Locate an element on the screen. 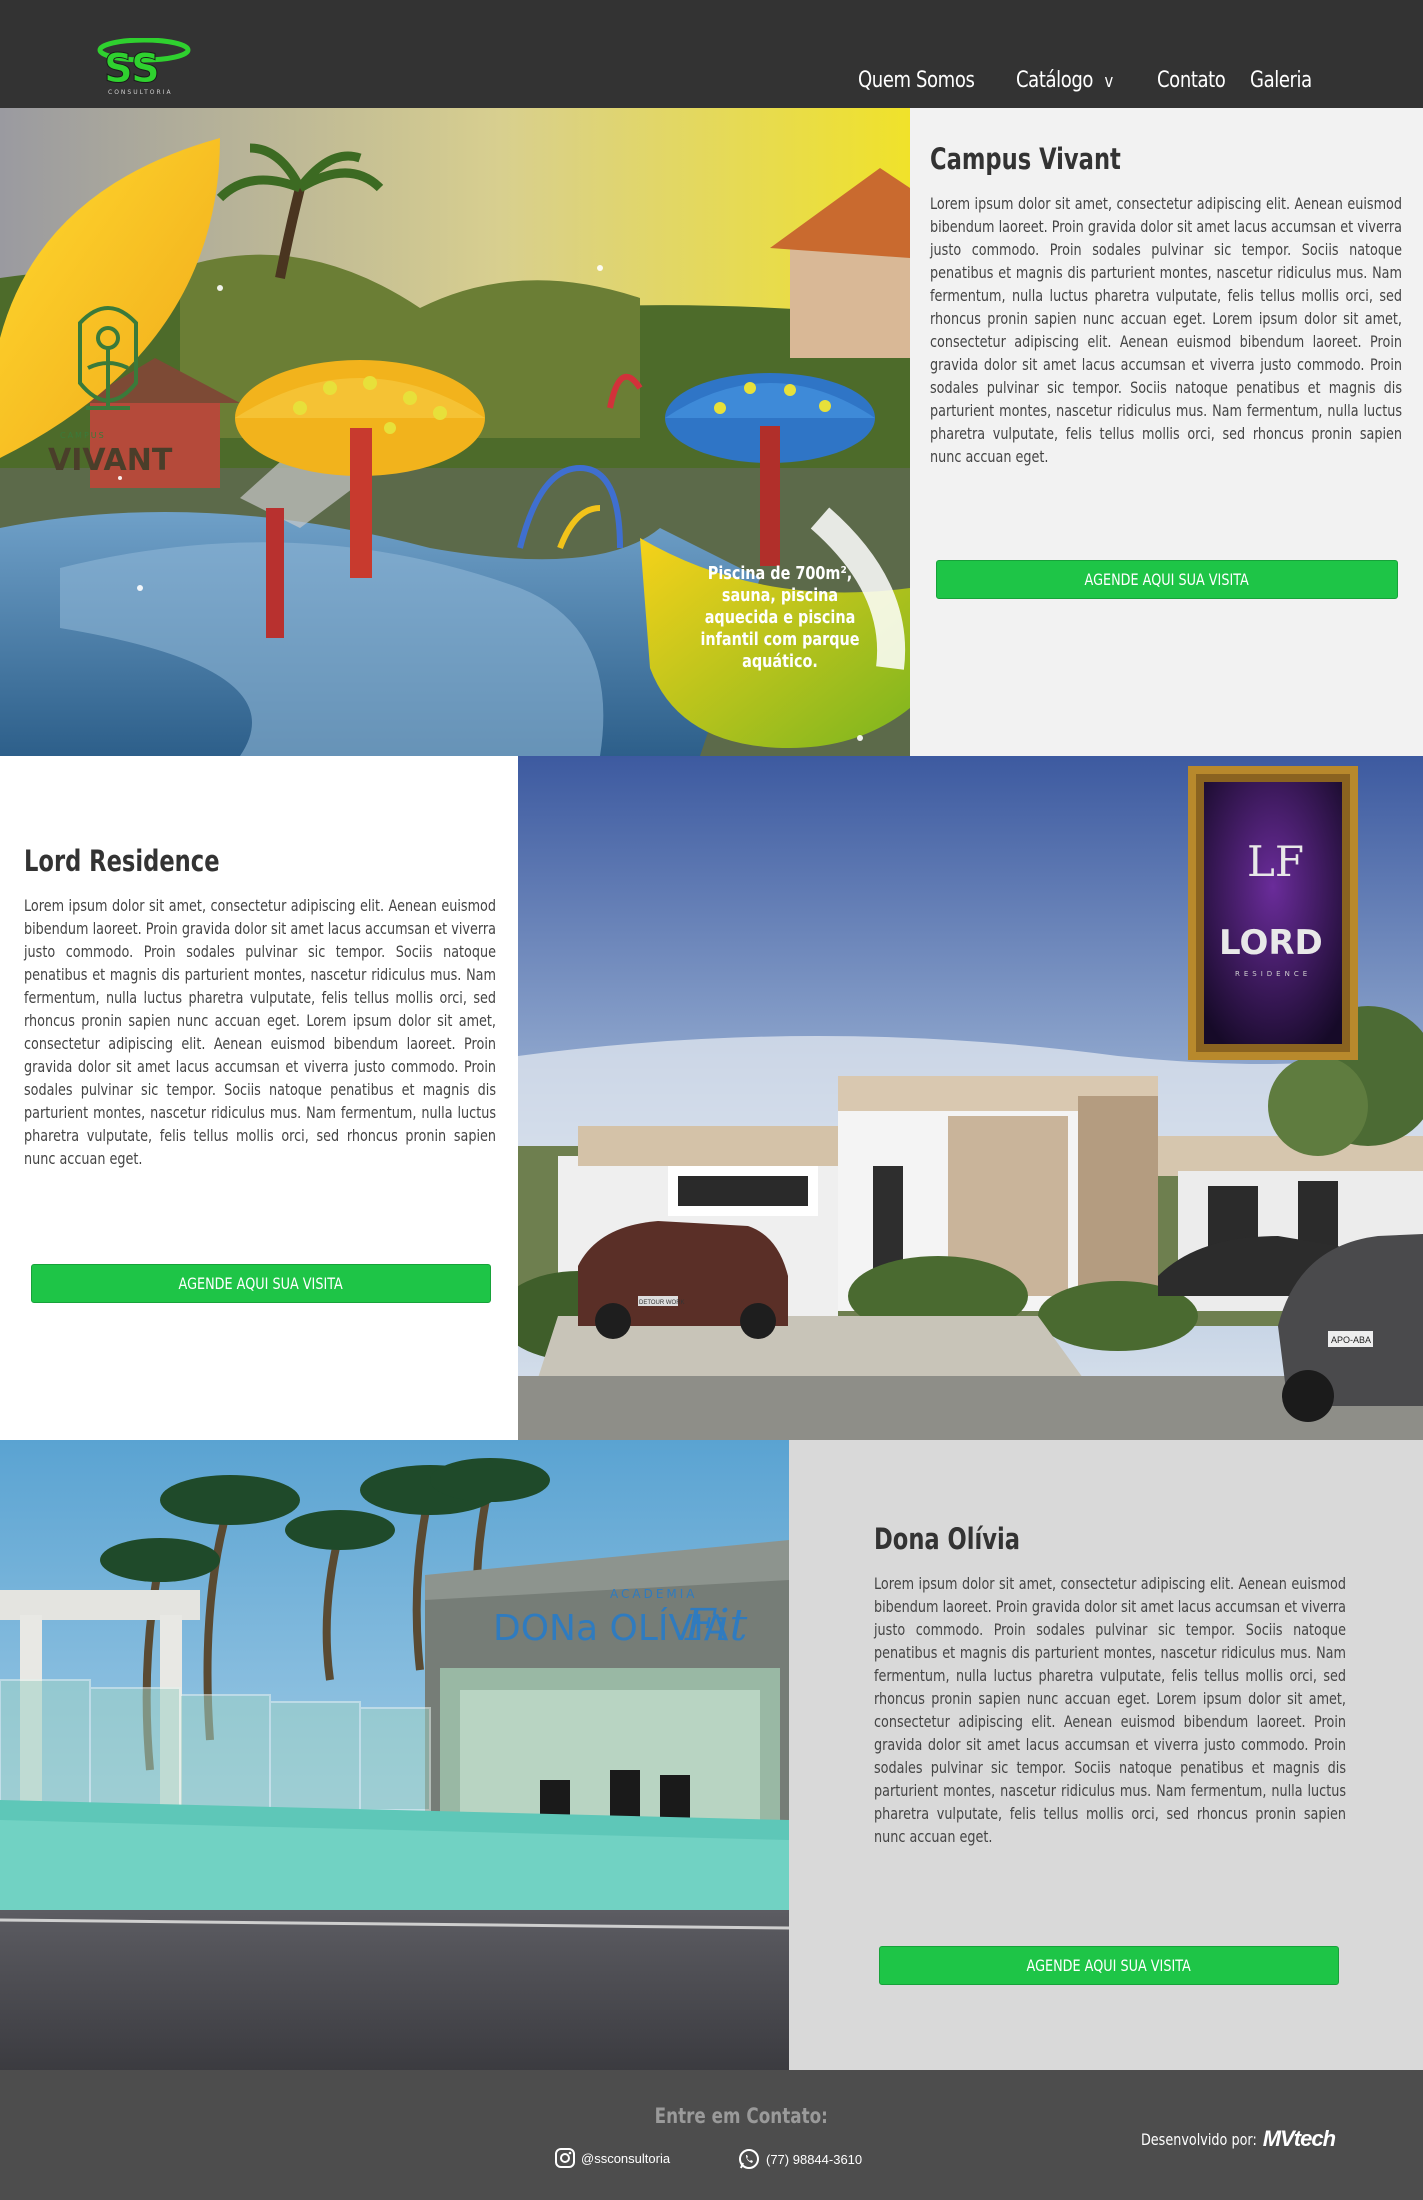 This screenshot has height=2200, width=1423. car-plate: DETOUR WORK is located at coordinates (662, 1303).